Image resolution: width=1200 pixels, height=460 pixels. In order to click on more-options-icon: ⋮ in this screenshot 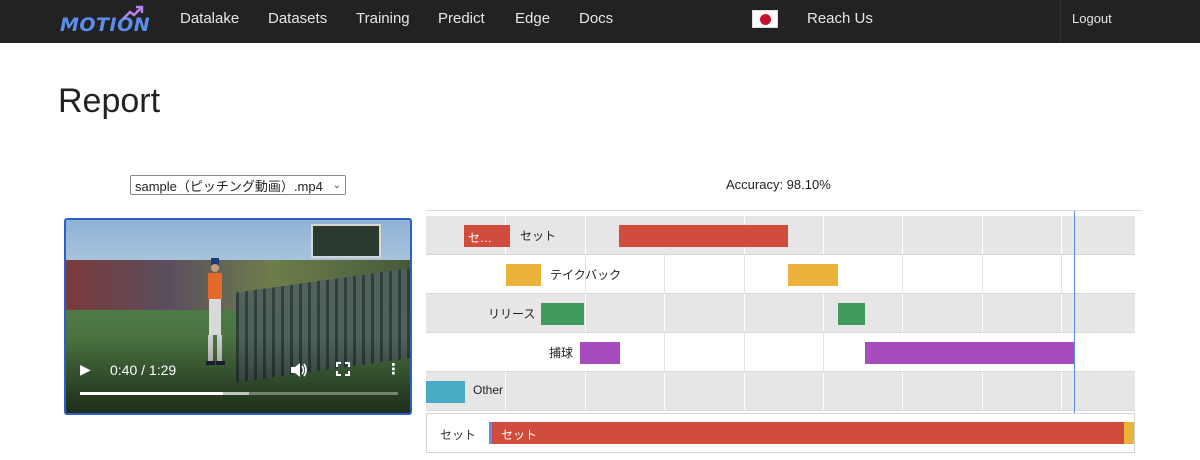, I will do `click(393, 369)`.